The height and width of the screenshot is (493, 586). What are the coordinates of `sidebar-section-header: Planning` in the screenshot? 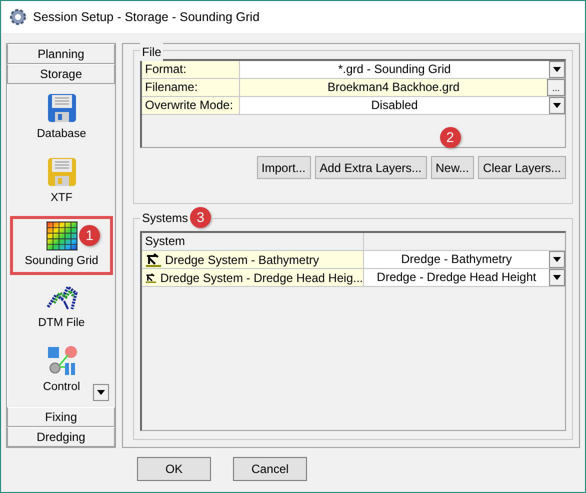 It's located at (61, 54).